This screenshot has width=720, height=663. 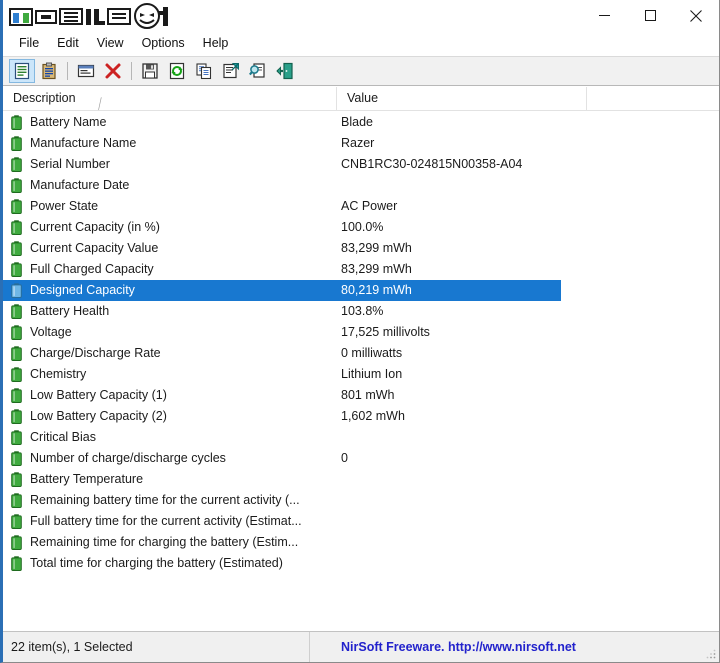 What do you see at coordinates (432, 164) in the screenshot?
I see `cell-value: CNB1RC30-024815N00358-A04` at bounding box center [432, 164].